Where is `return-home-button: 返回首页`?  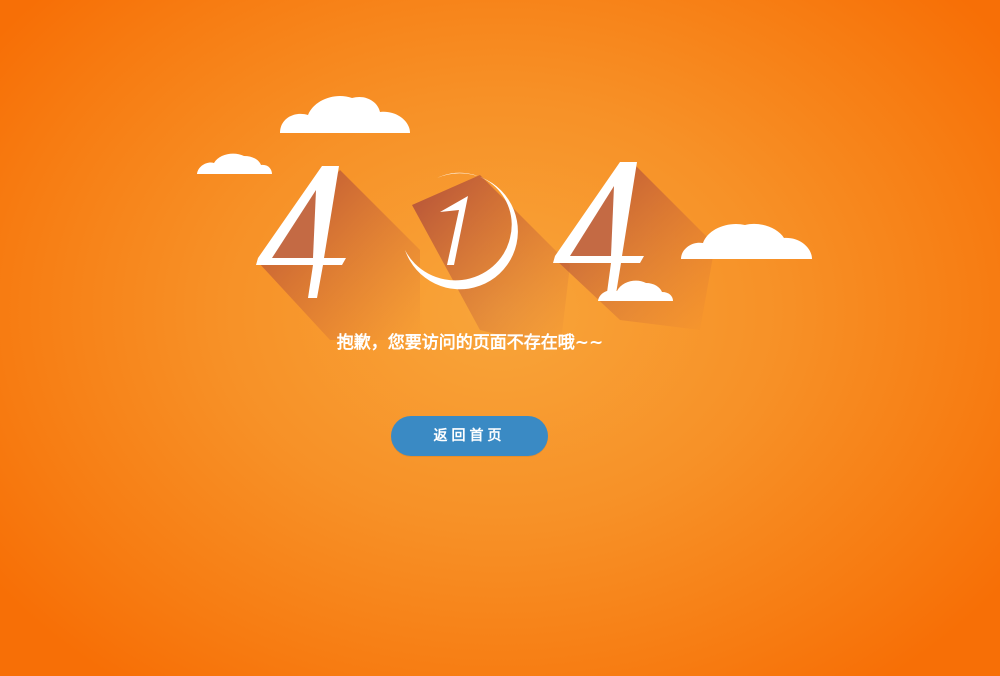
return-home-button: 返回首页 is located at coordinates (469, 436).